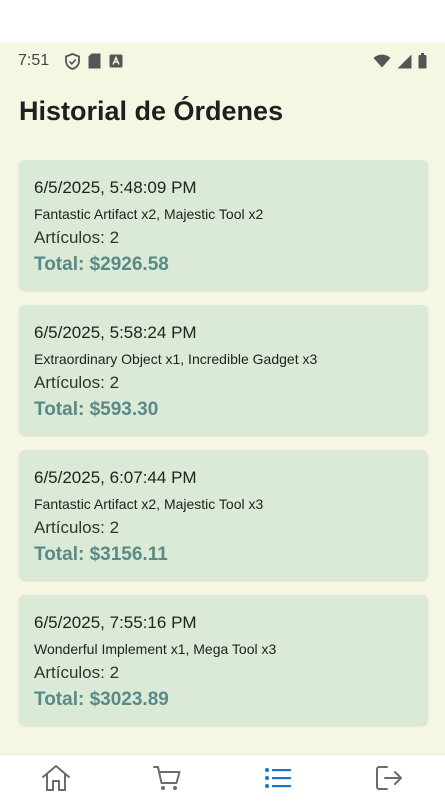 This screenshot has width=445, height=801. I want to click on shield-icon, so click(73, 61).